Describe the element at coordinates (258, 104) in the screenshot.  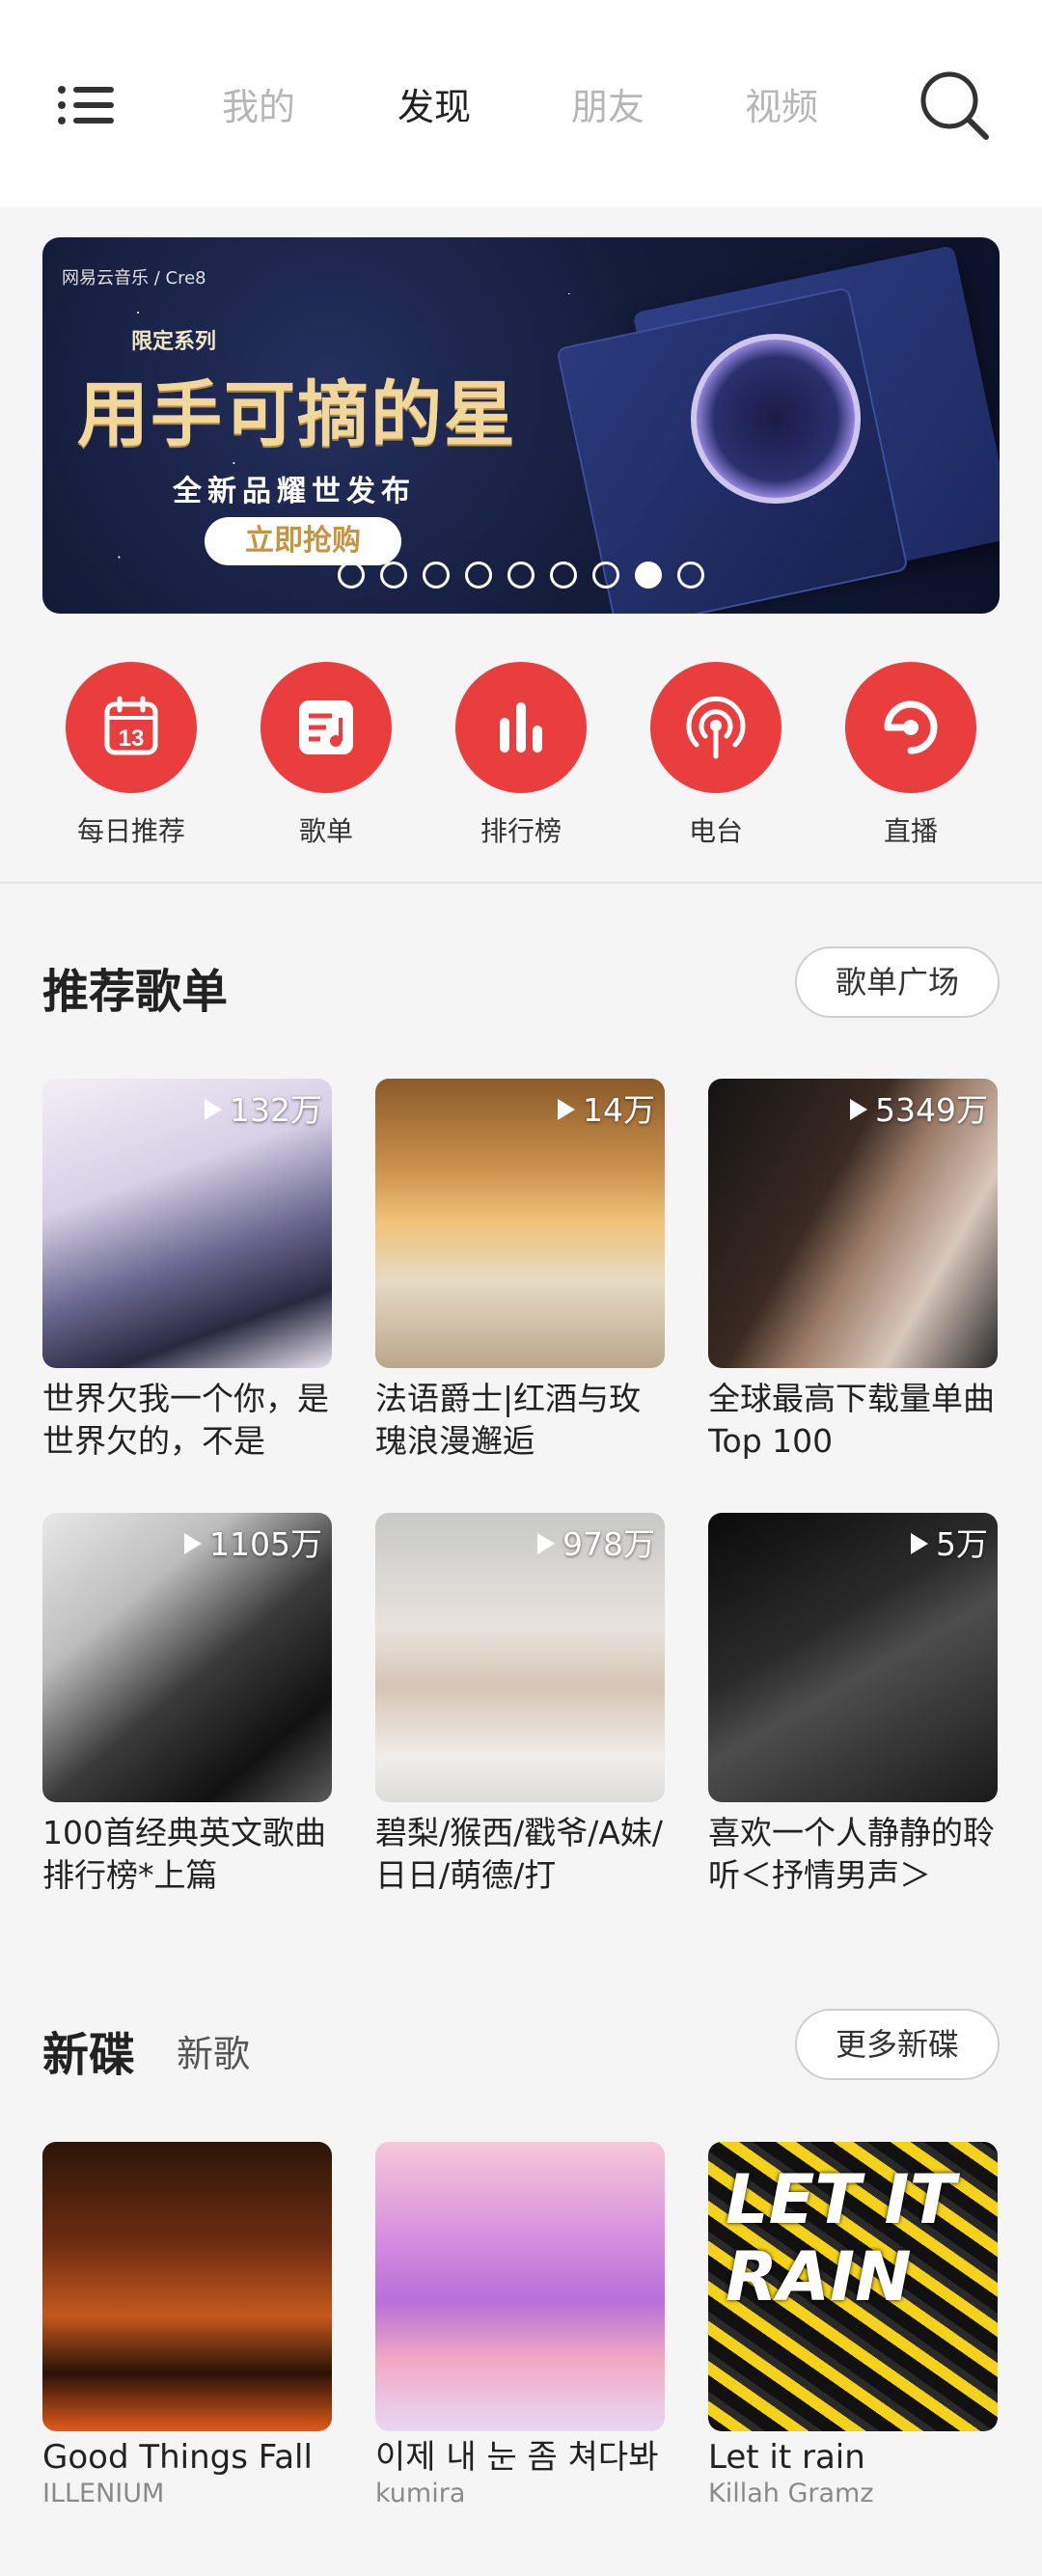
I see `tab-mine: 我的` at that location.